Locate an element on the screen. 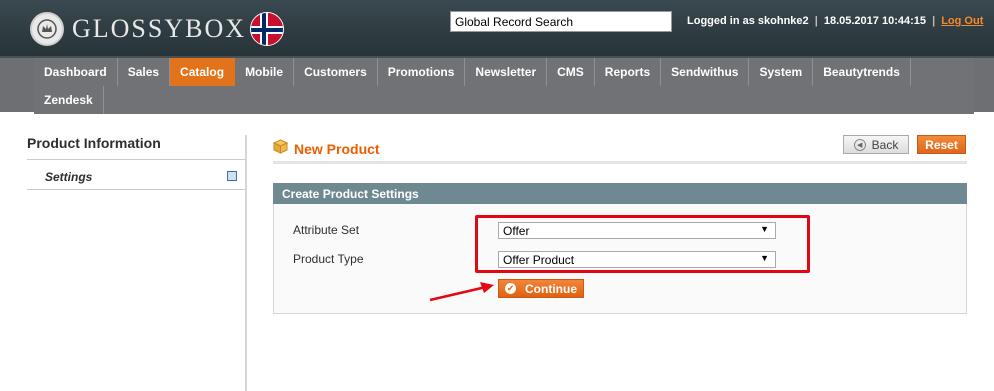 This screenshot has height=391, width=994. back-button: ◀ Back is located at coordinates (876, 144).